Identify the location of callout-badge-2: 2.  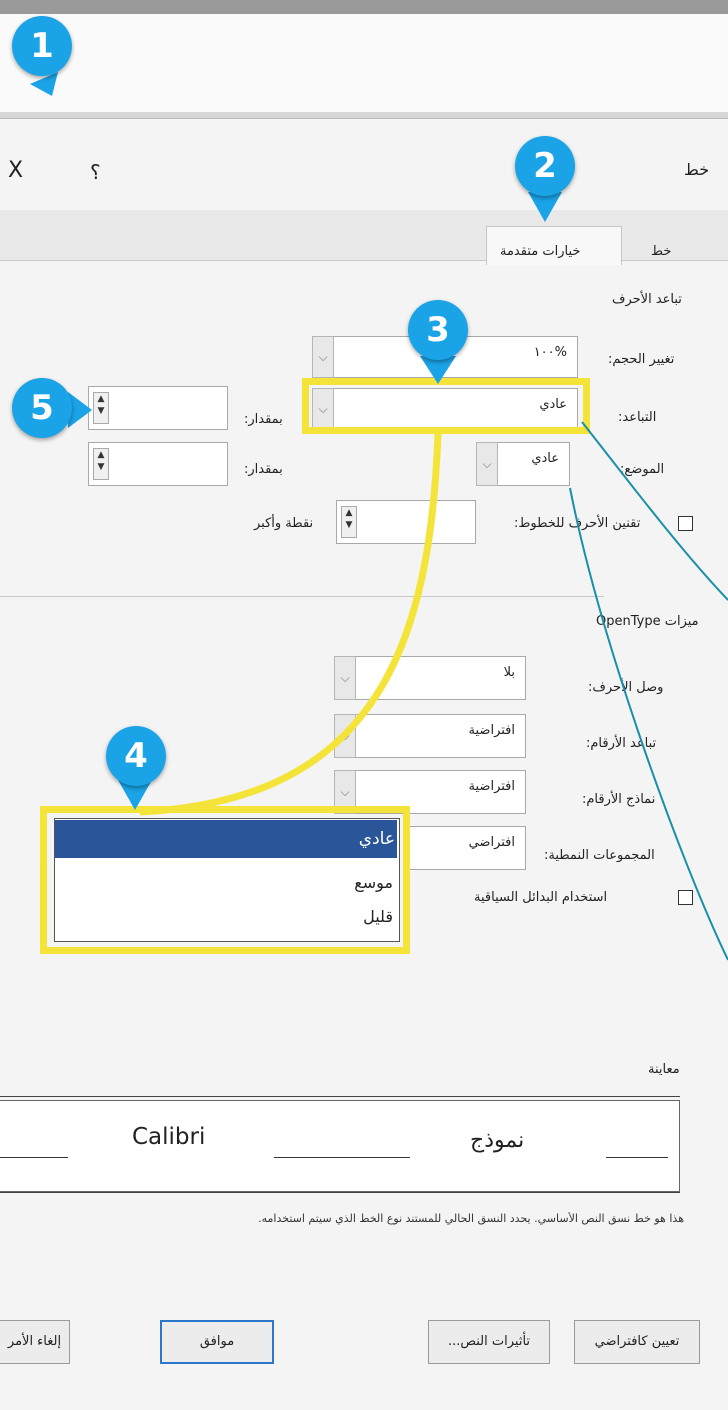
(545, 166).